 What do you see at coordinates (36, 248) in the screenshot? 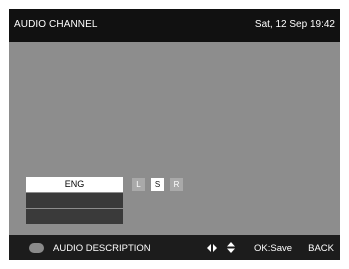
I see `grey-key-icon` at bounding box center [36, 248].